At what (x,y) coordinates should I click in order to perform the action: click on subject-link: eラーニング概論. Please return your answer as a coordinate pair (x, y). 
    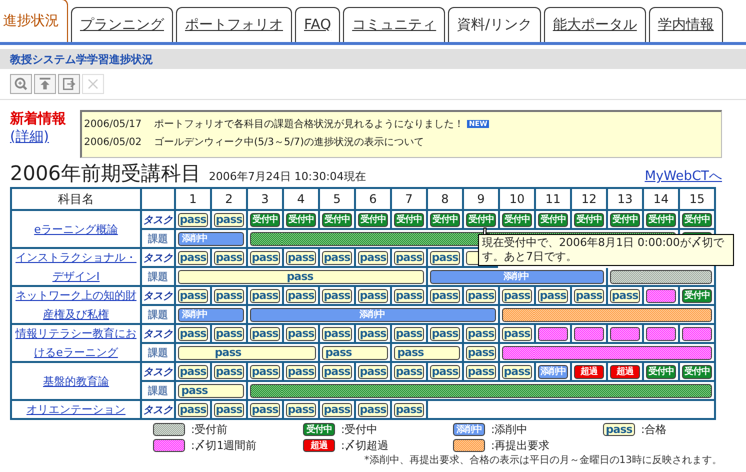
    Looking at the image, I should click on (76, 229).